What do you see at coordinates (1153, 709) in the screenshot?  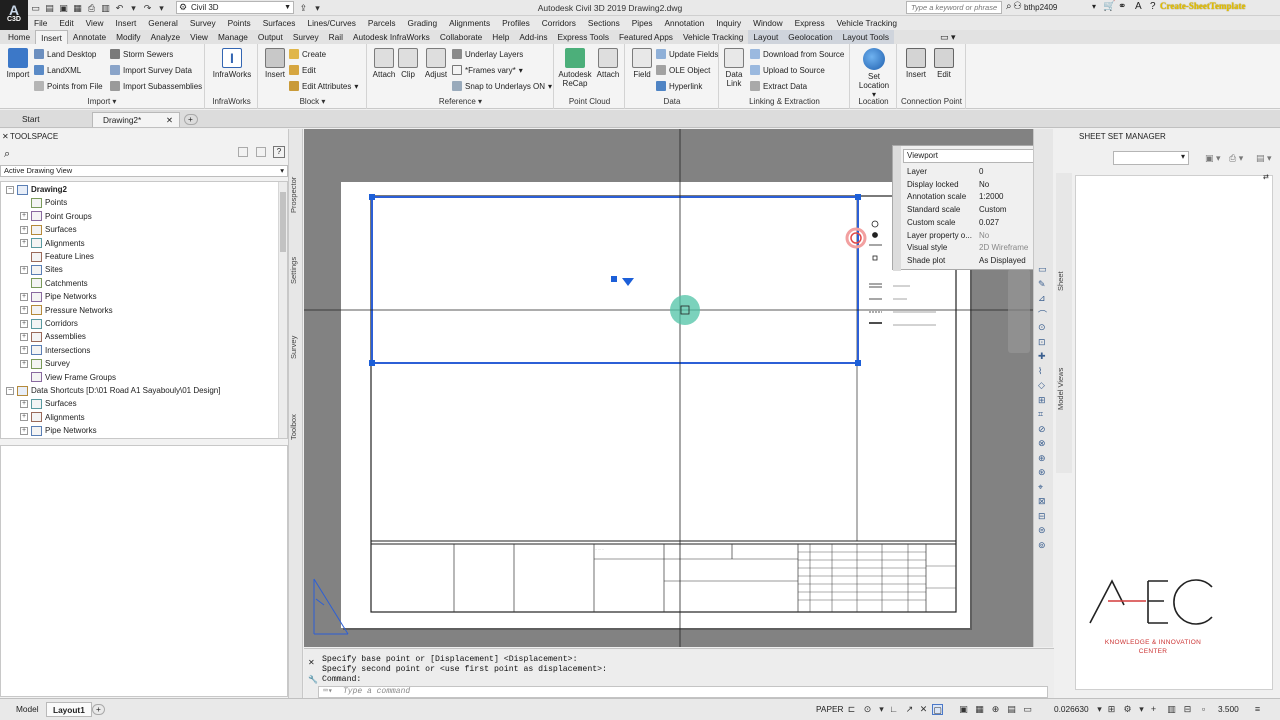 I see `plus-icon: +` at bounding box center [1153, 709].